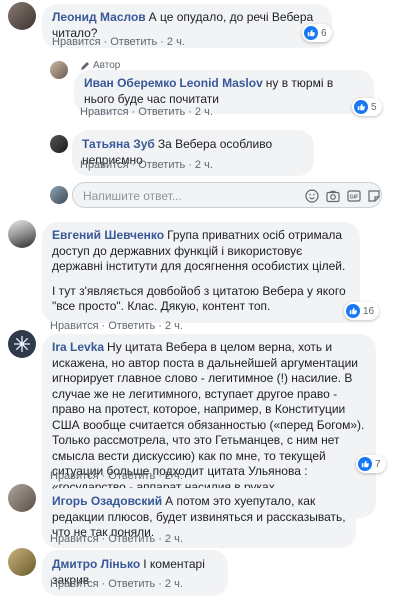 This screenshot has width=398, height=600. Describe the element at coordinates (118, 144) in the screenshot. I see `comment-author: Татьяна Зуб` at that location.